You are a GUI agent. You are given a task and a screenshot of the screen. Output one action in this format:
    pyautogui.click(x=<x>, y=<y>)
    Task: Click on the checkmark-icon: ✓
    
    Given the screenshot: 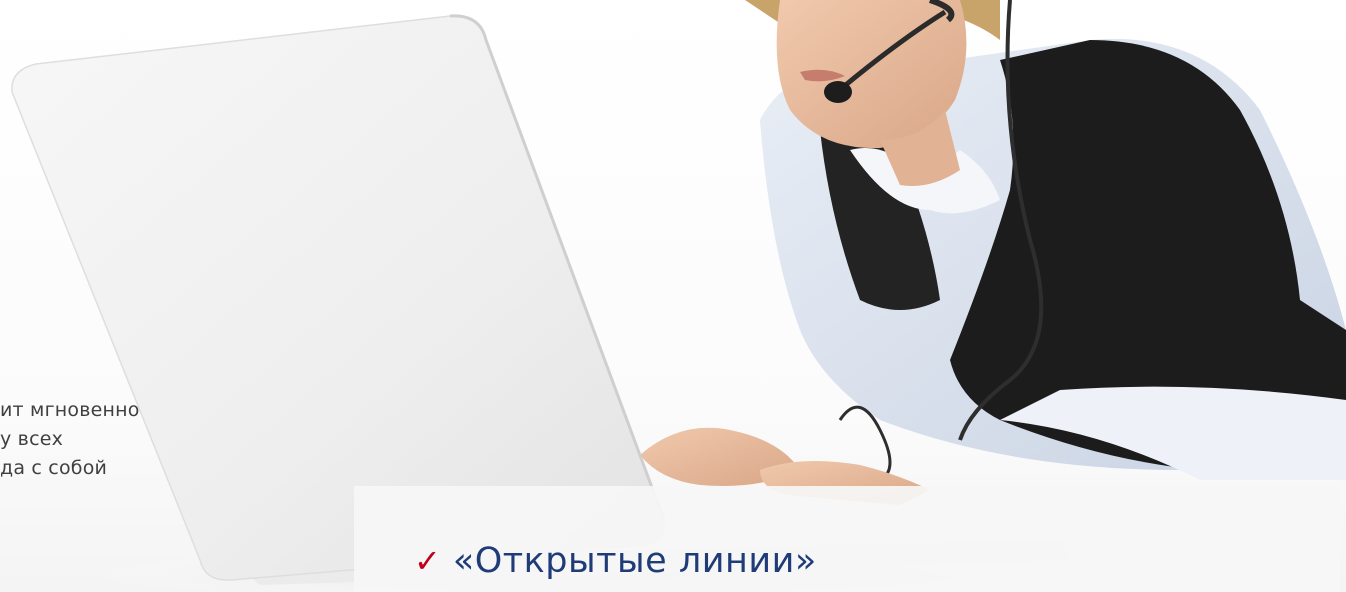 What is the action you would take?
    pyautogui.click(x=427, y=561)
    